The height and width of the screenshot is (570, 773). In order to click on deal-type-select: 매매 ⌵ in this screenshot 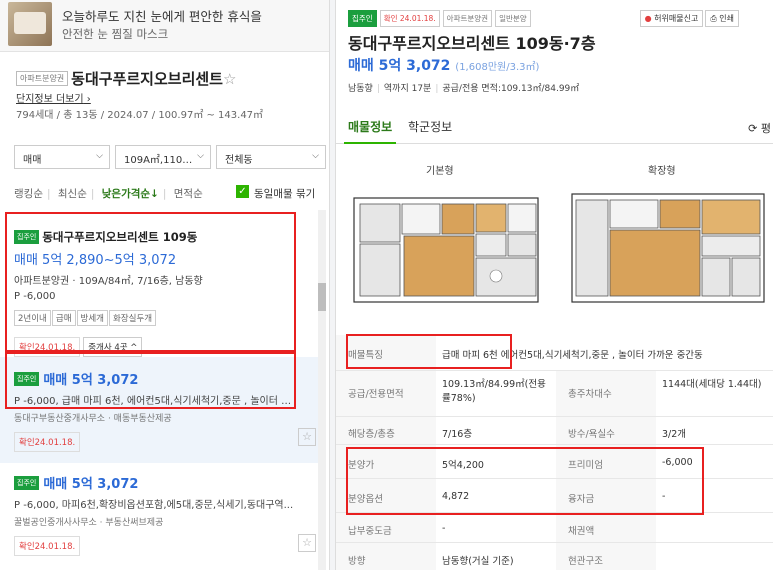, I will do `click(62, 157)`.